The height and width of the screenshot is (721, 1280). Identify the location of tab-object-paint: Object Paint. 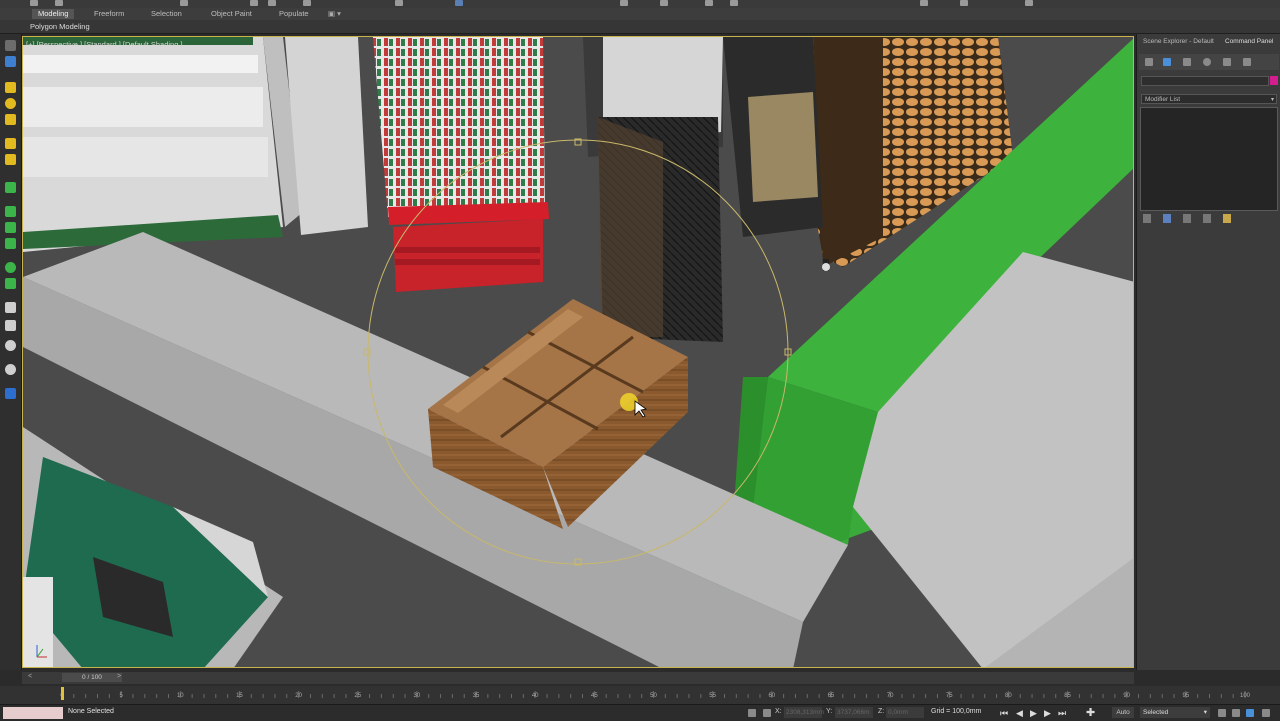
(231, 14).